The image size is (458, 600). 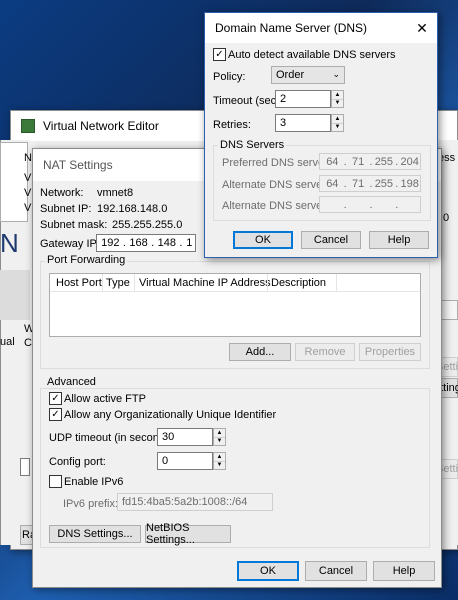 I want to click on timeout-spinner: ▲ ▼, so click(x=337, y=99).